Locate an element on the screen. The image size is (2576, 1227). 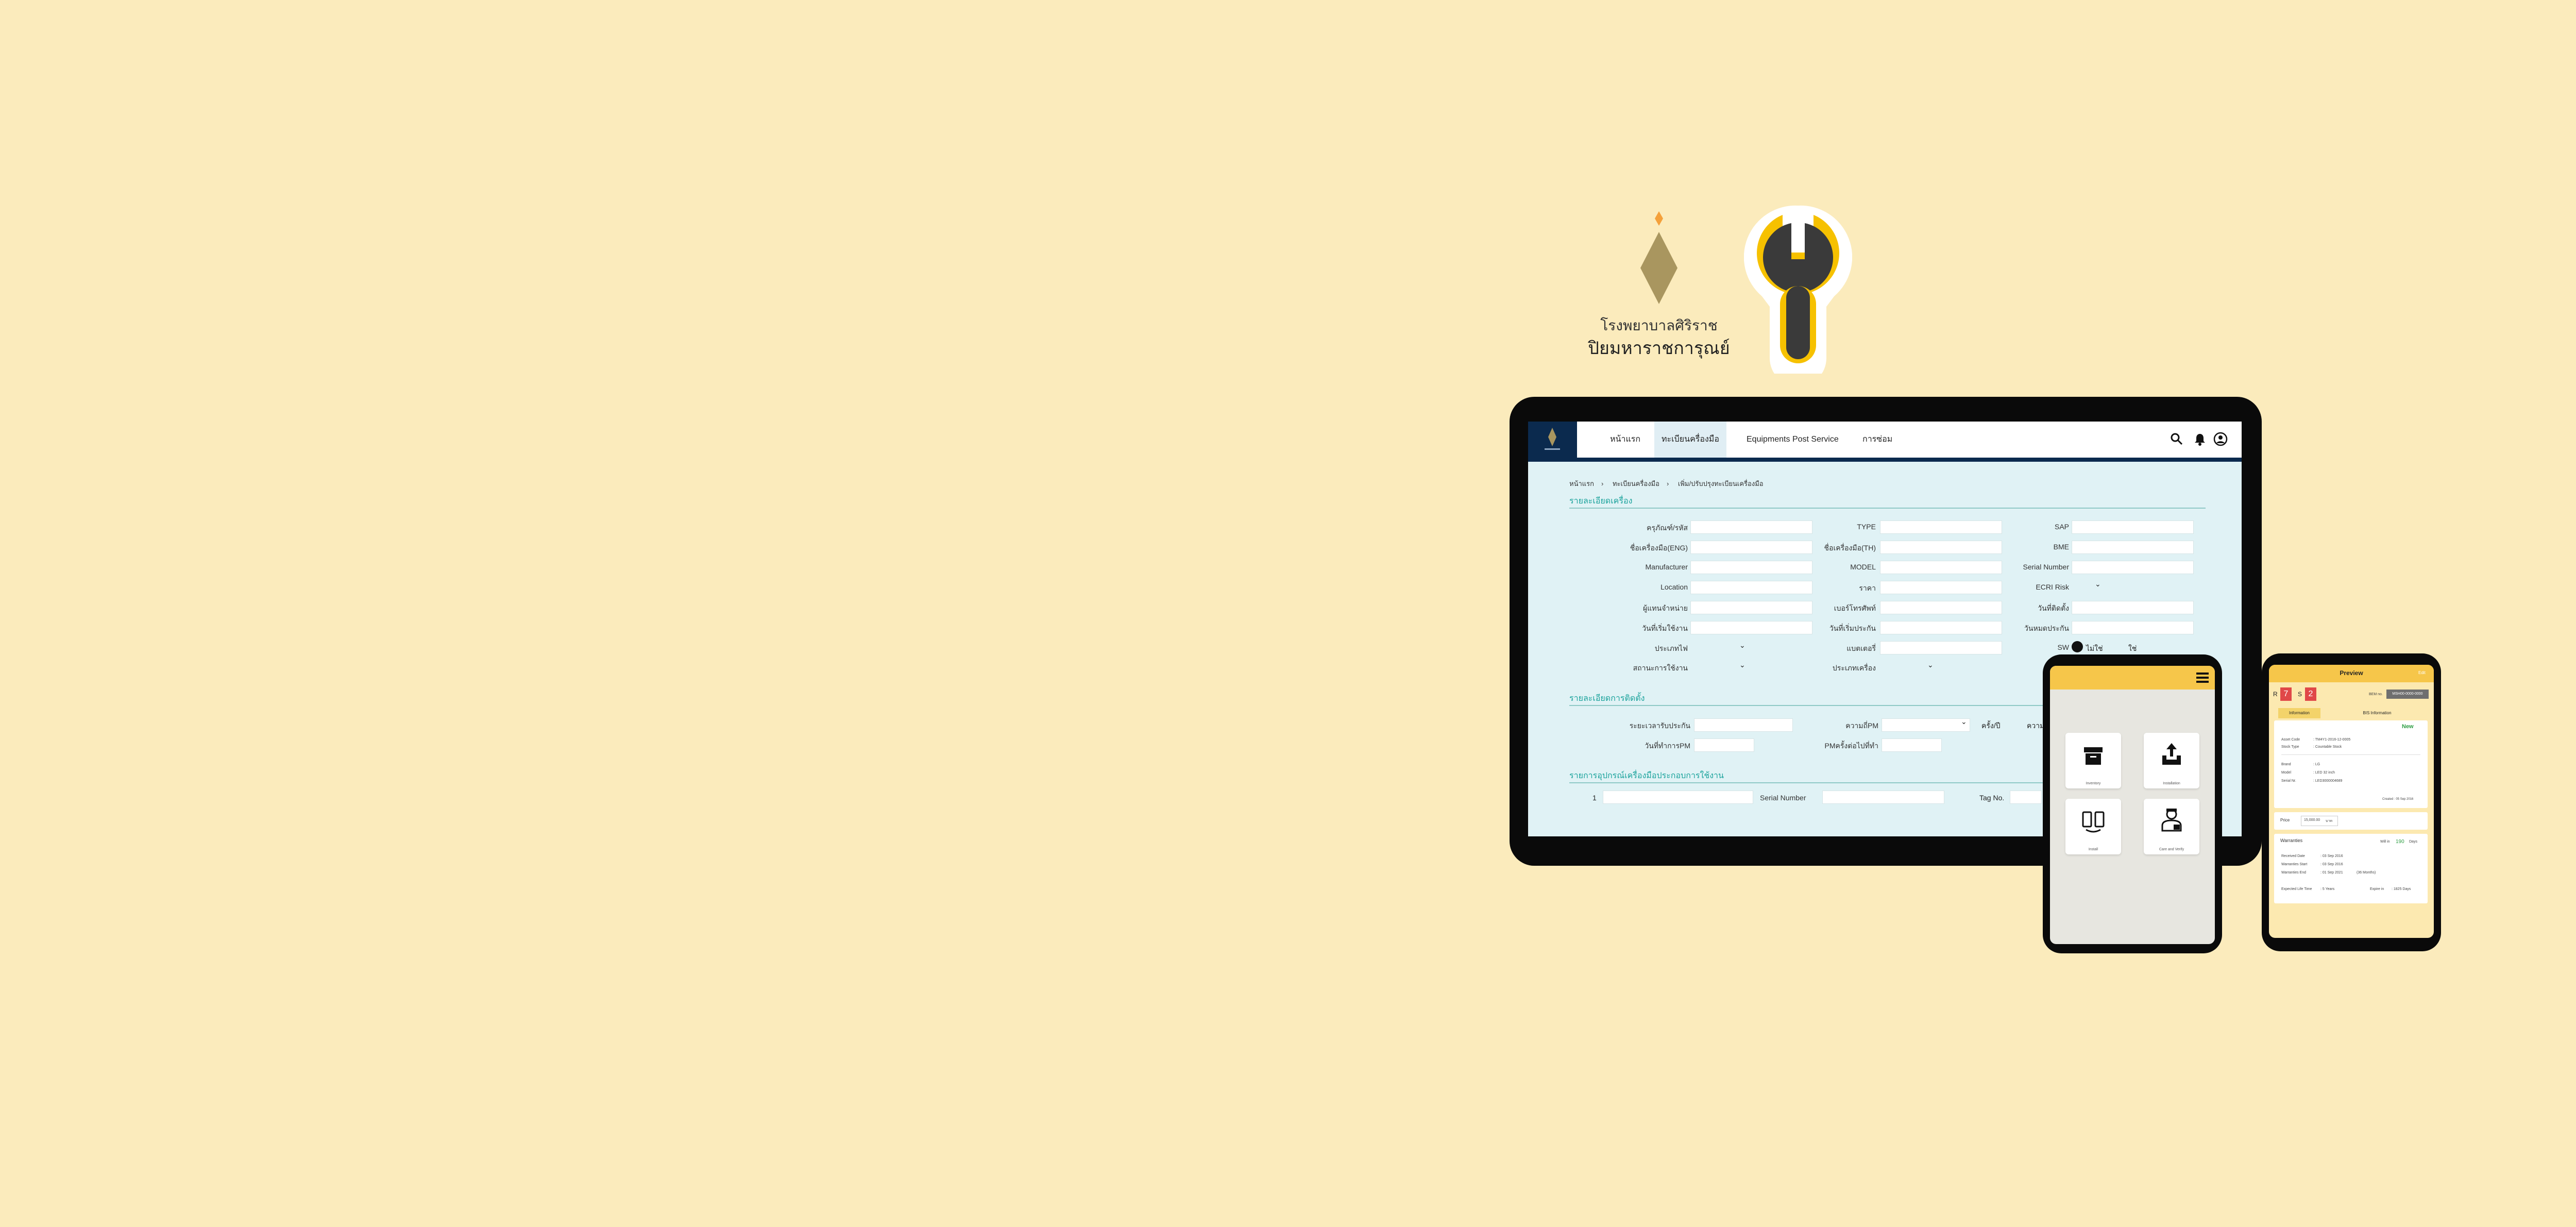
tile-care-and-verify: Care and Verify is located at coordinates (2171, 826).